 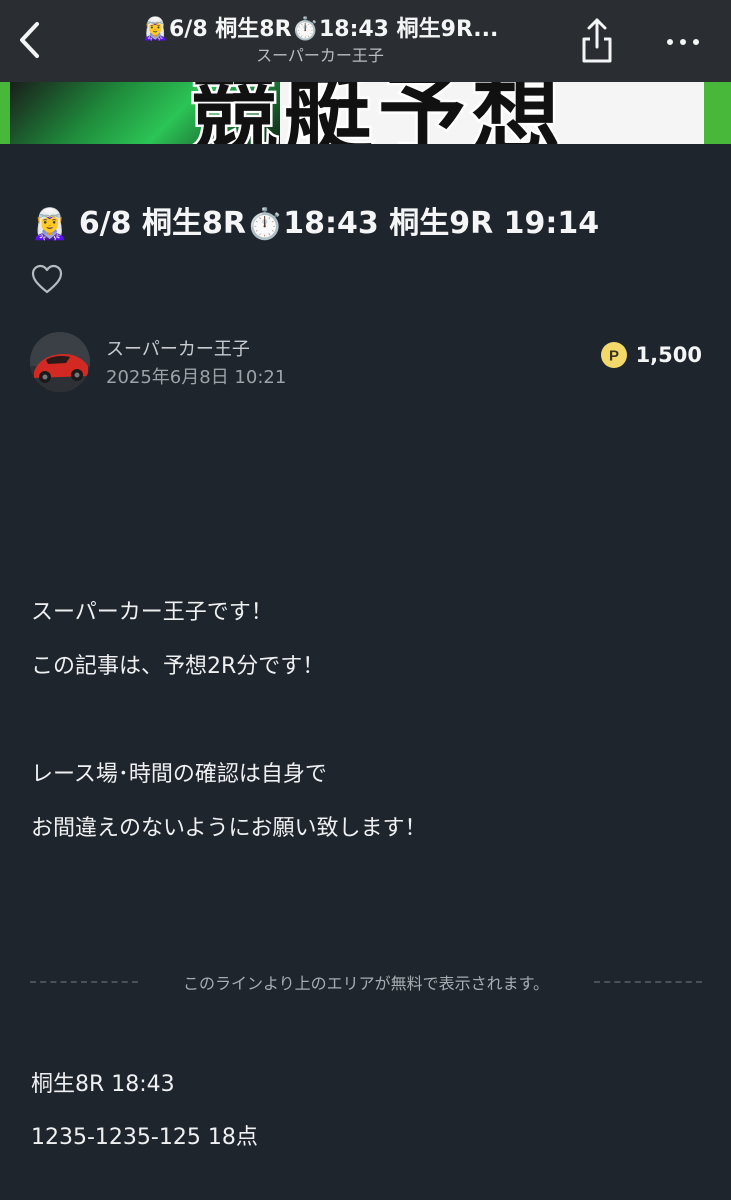 What do you see at coordinates (178, 666) in the screenshot?
I see `paragraph: この記事は、予想2R分です！` at bounding box center [178, 666].